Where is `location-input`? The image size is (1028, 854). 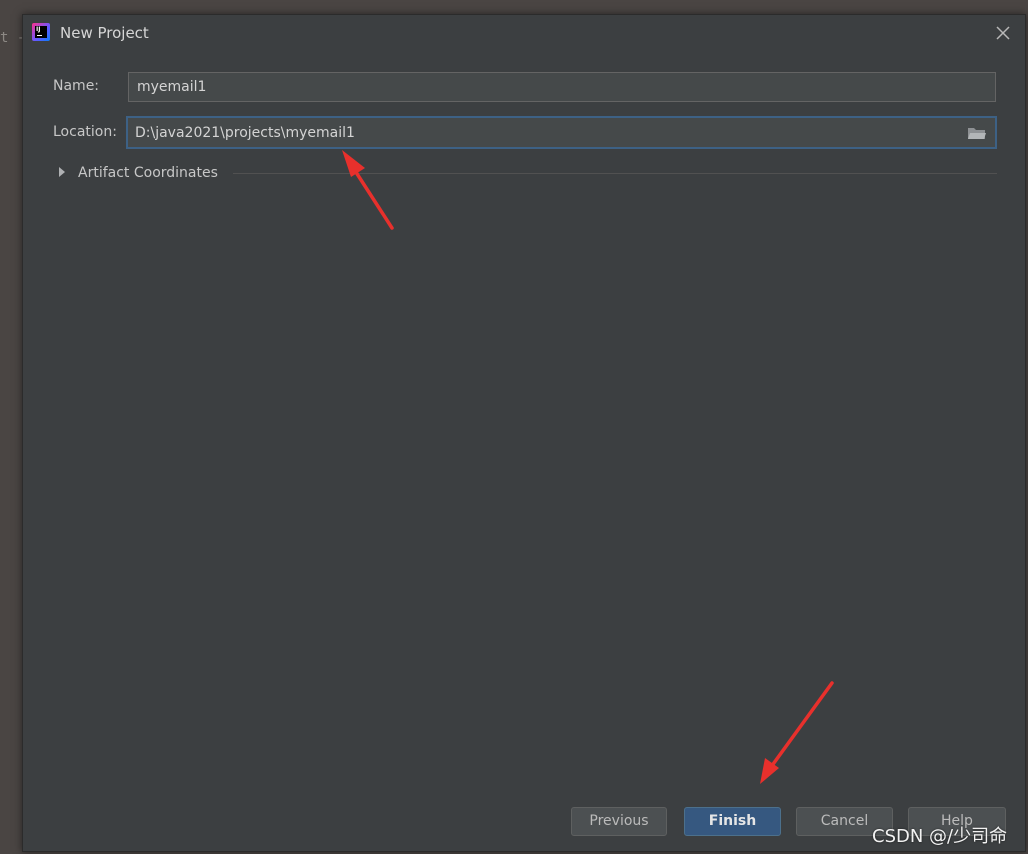 location-input is located at coordinates (561, 132).